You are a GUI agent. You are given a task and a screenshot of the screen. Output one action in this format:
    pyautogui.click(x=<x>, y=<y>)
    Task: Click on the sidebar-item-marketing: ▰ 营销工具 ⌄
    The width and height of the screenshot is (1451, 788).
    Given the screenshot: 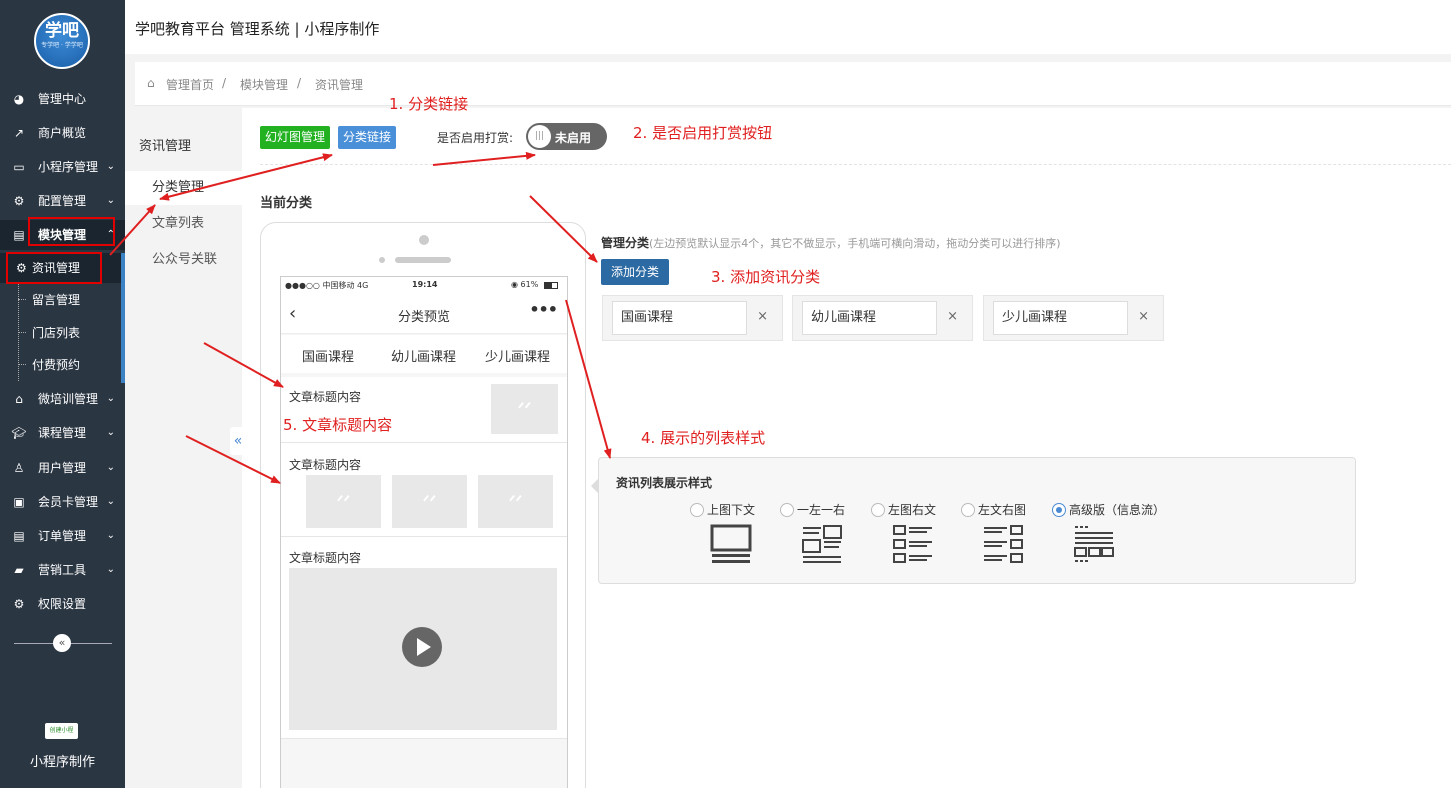 What is the action you would take?
    pyautogui.click(x=62, y=570)
    